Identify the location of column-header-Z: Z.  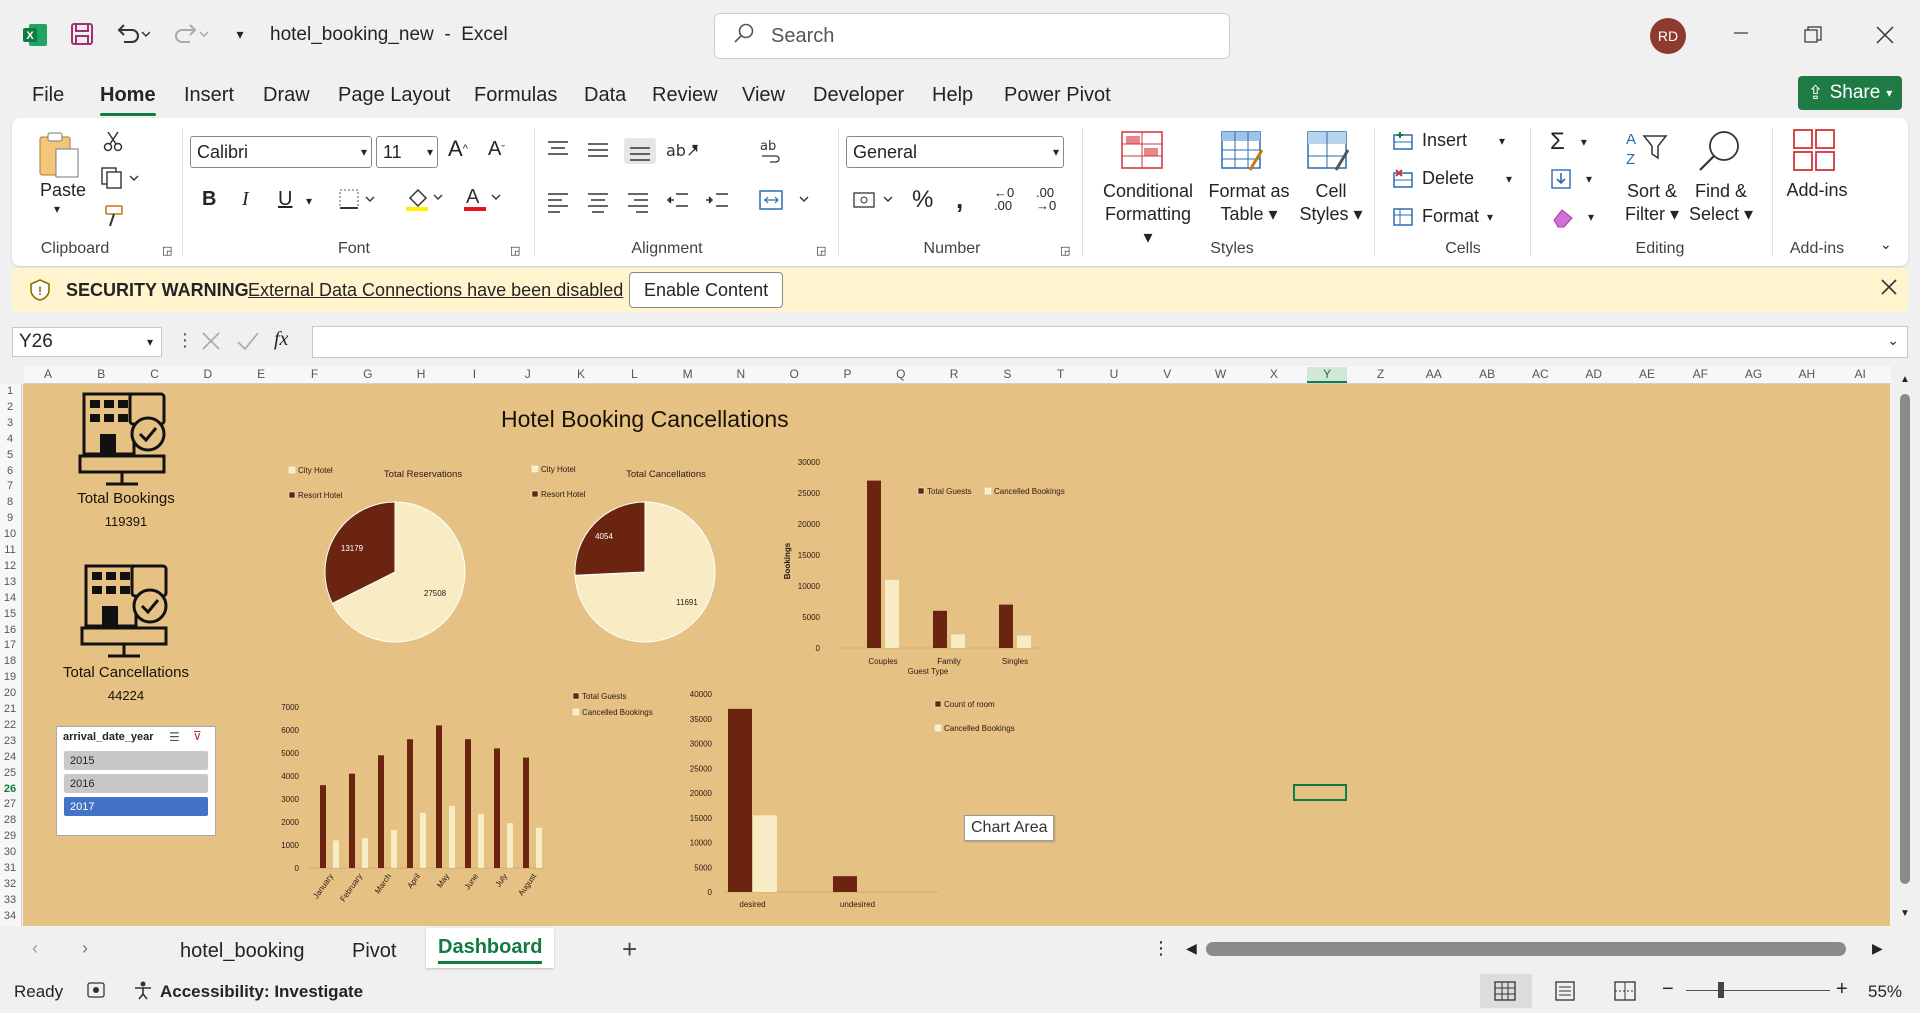
(1381, 374).